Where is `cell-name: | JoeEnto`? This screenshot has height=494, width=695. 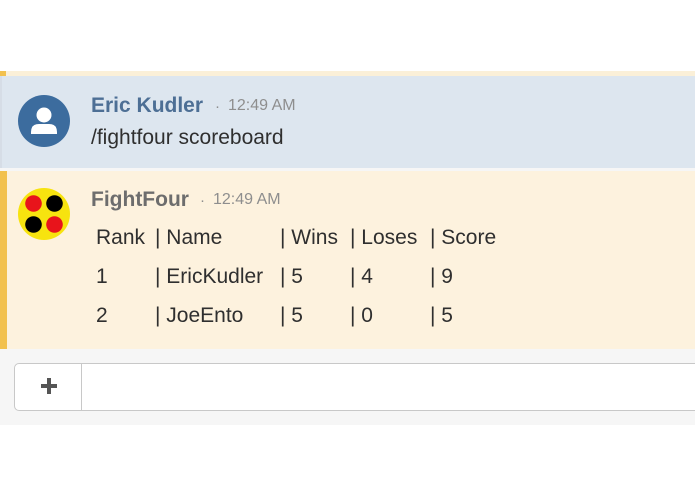 cell-name: | JoeEnto is located at coordinates (199, 315).